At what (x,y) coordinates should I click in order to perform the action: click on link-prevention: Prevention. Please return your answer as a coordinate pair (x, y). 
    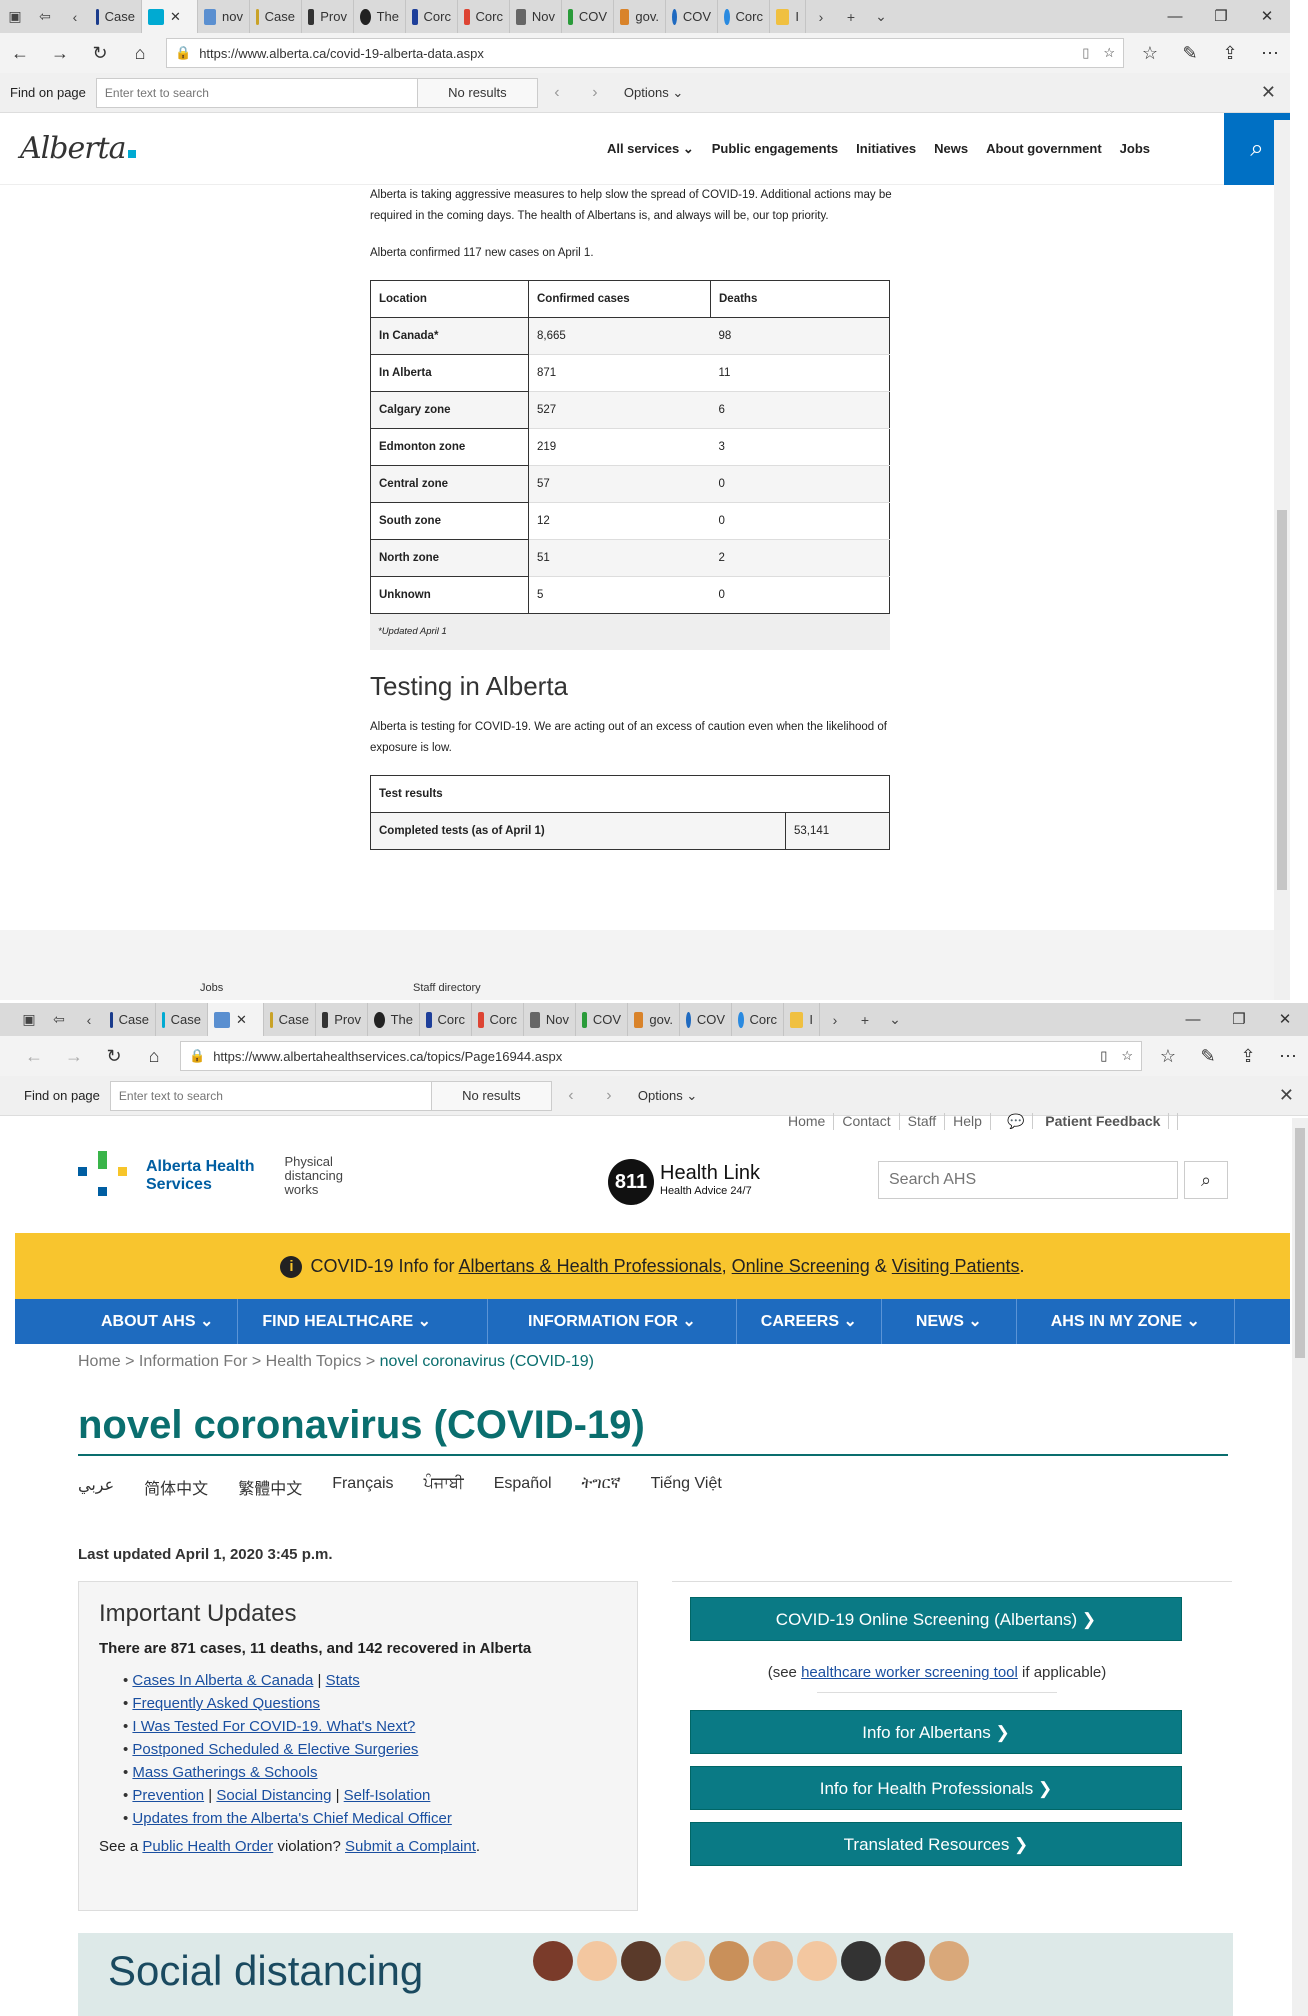
    Looking at the image, I should click on (168, 1795).